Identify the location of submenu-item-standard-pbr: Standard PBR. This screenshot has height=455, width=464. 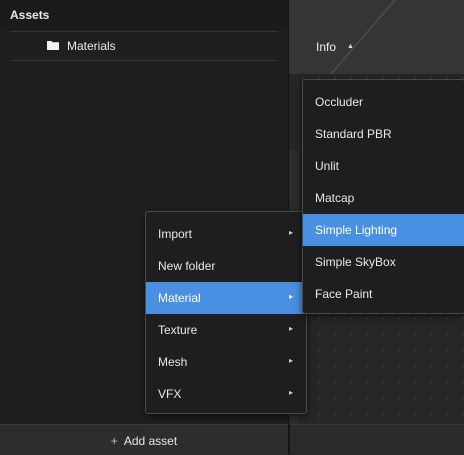
(383, 134).